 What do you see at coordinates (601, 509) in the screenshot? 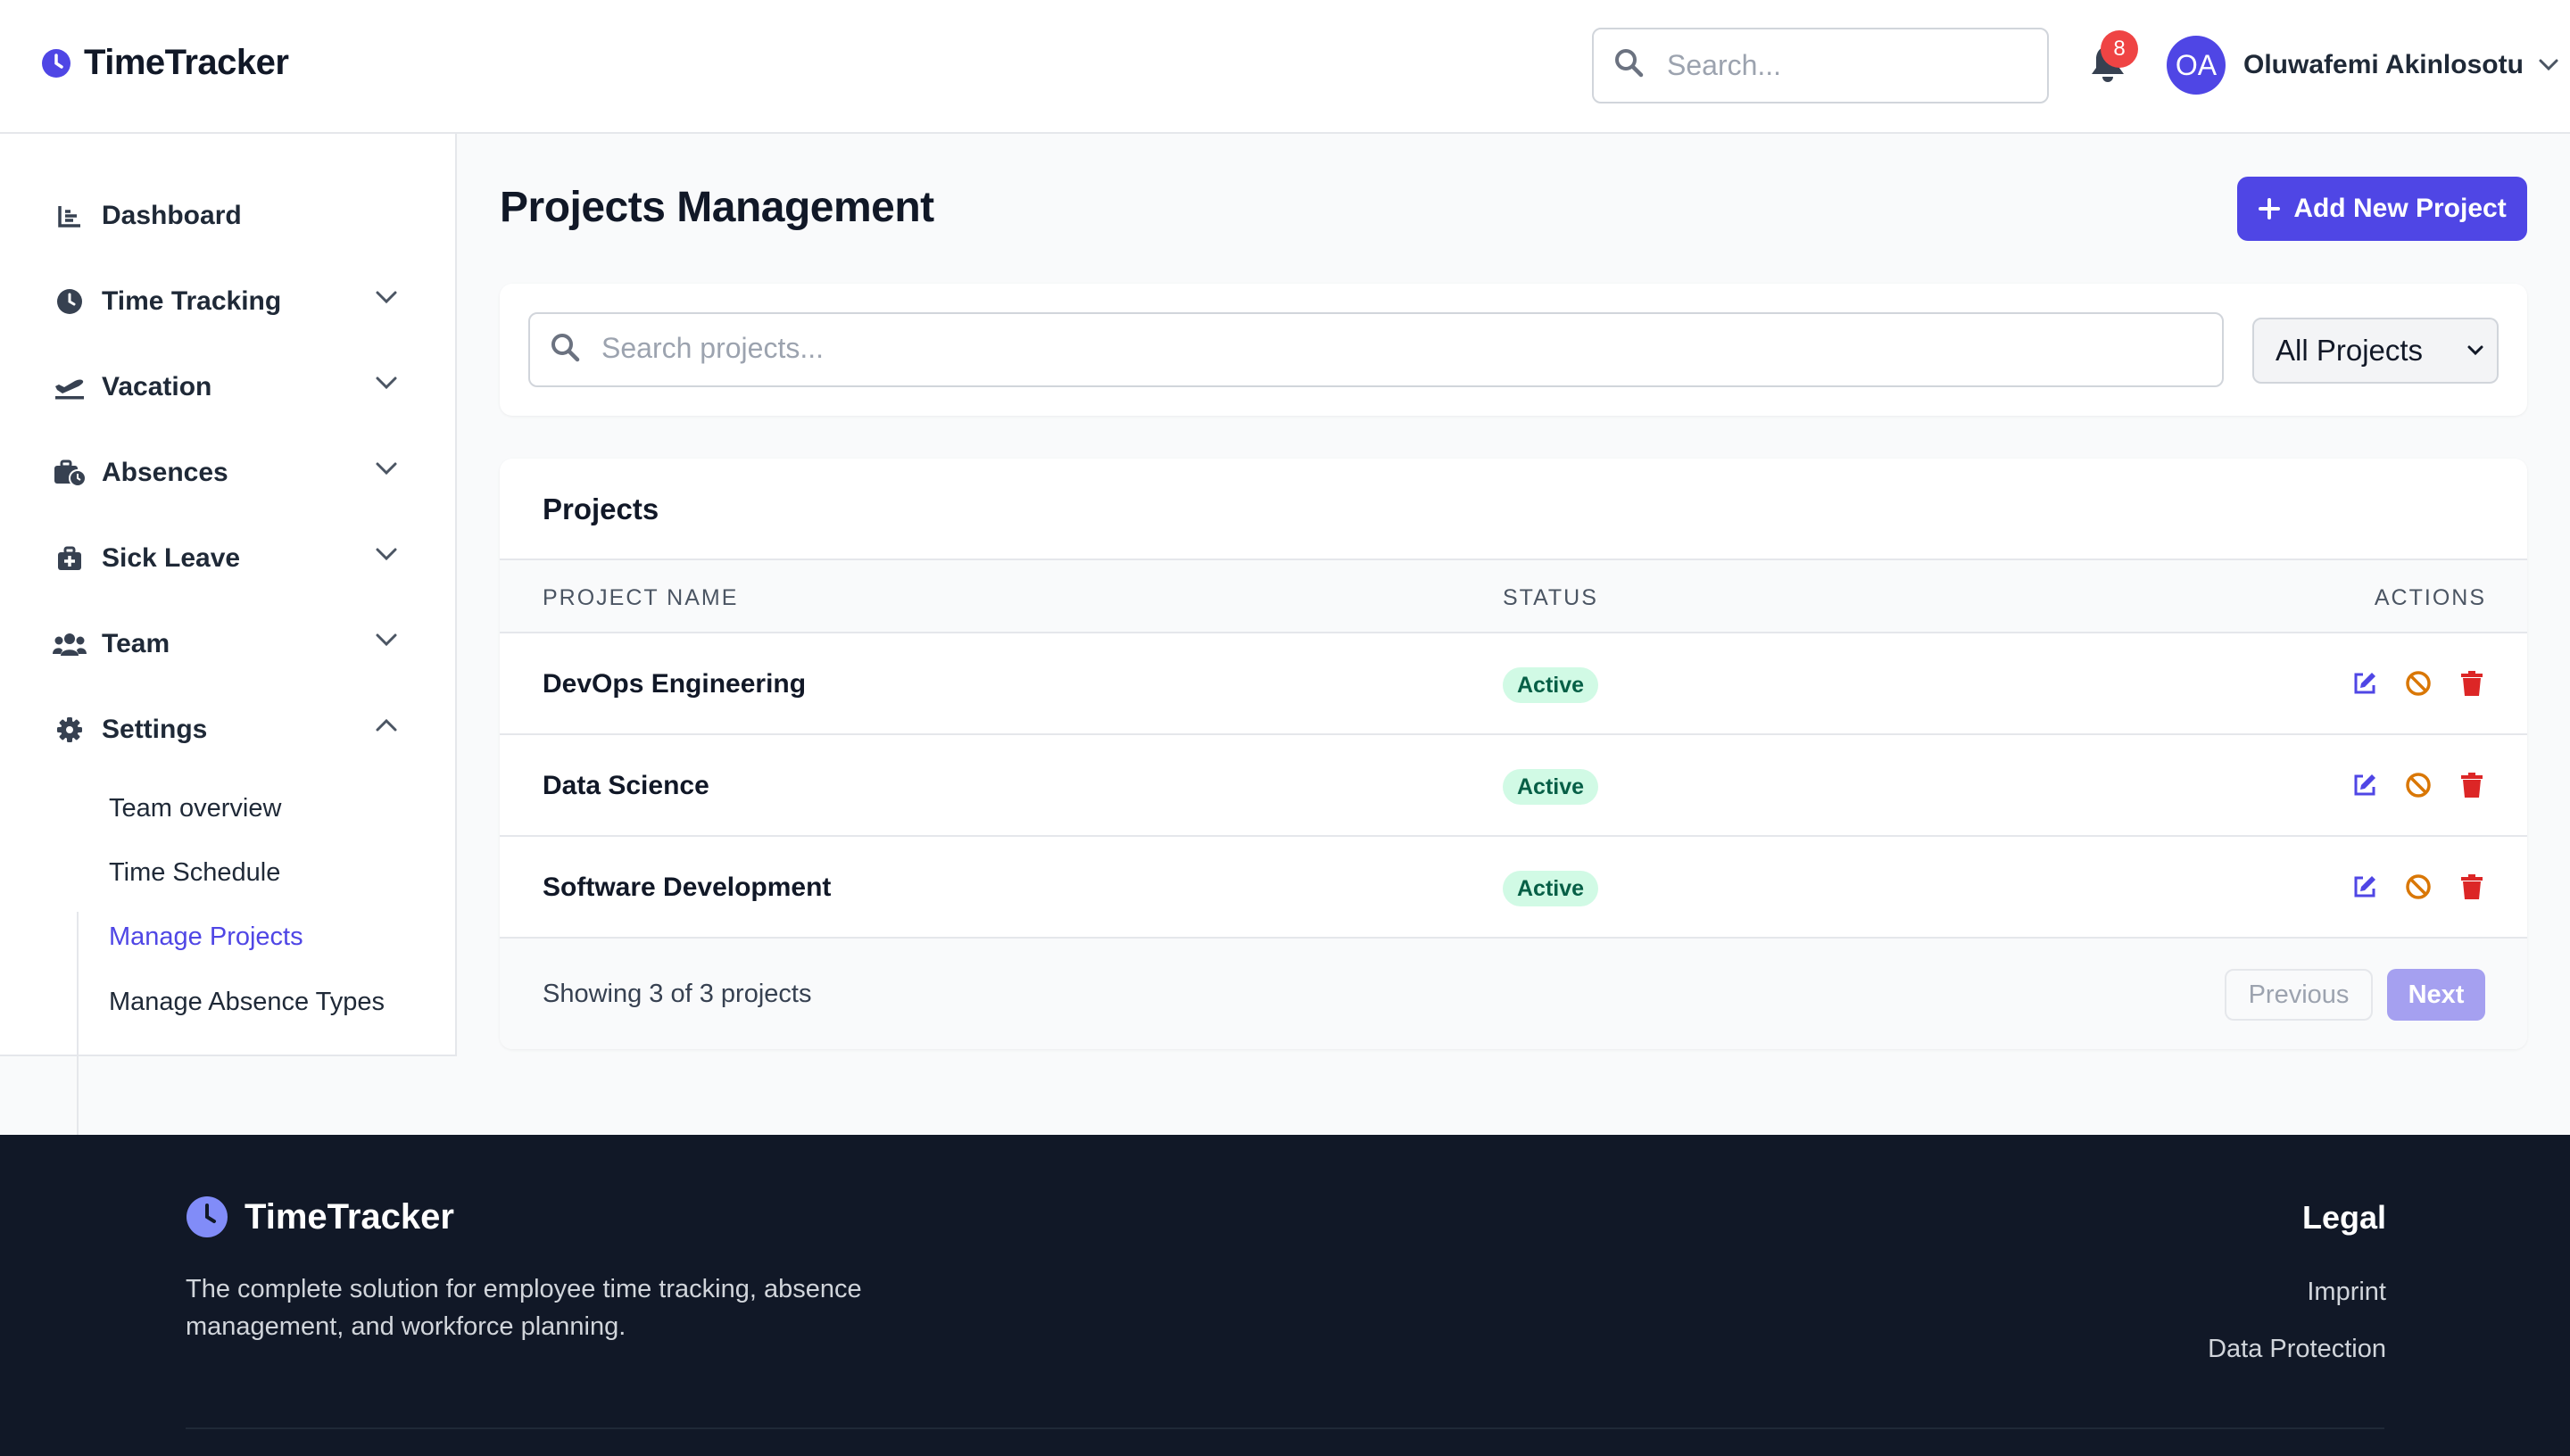
I see `projects-card-title: Projects` at bounding box center [601, 509].